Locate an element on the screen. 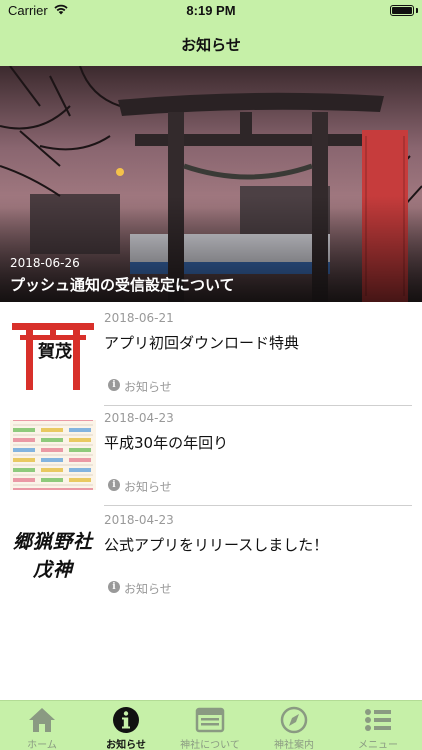 This screenshot has height=750, width=422. tab-bar: ホーム お知らせ 神社について 神社案内 メニュー is located at coordinates (211, 725).